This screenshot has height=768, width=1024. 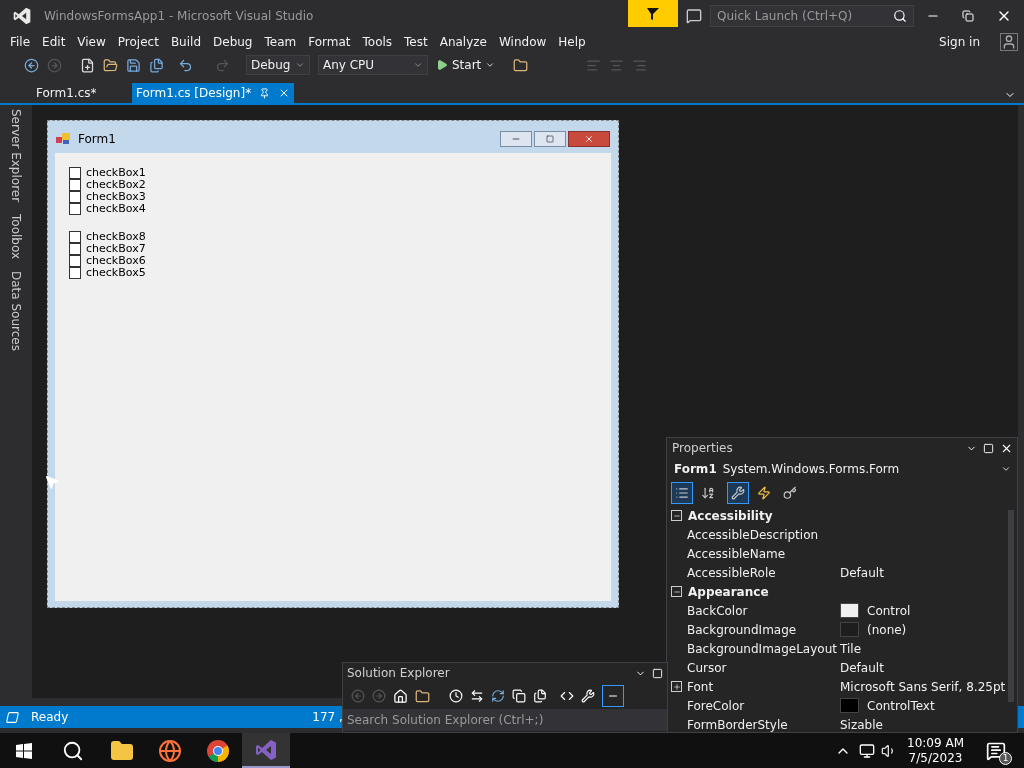 What do you see at coordinates (867, 750) in the screenshot?
I see `network-icon` at bounding box center [867, 750].